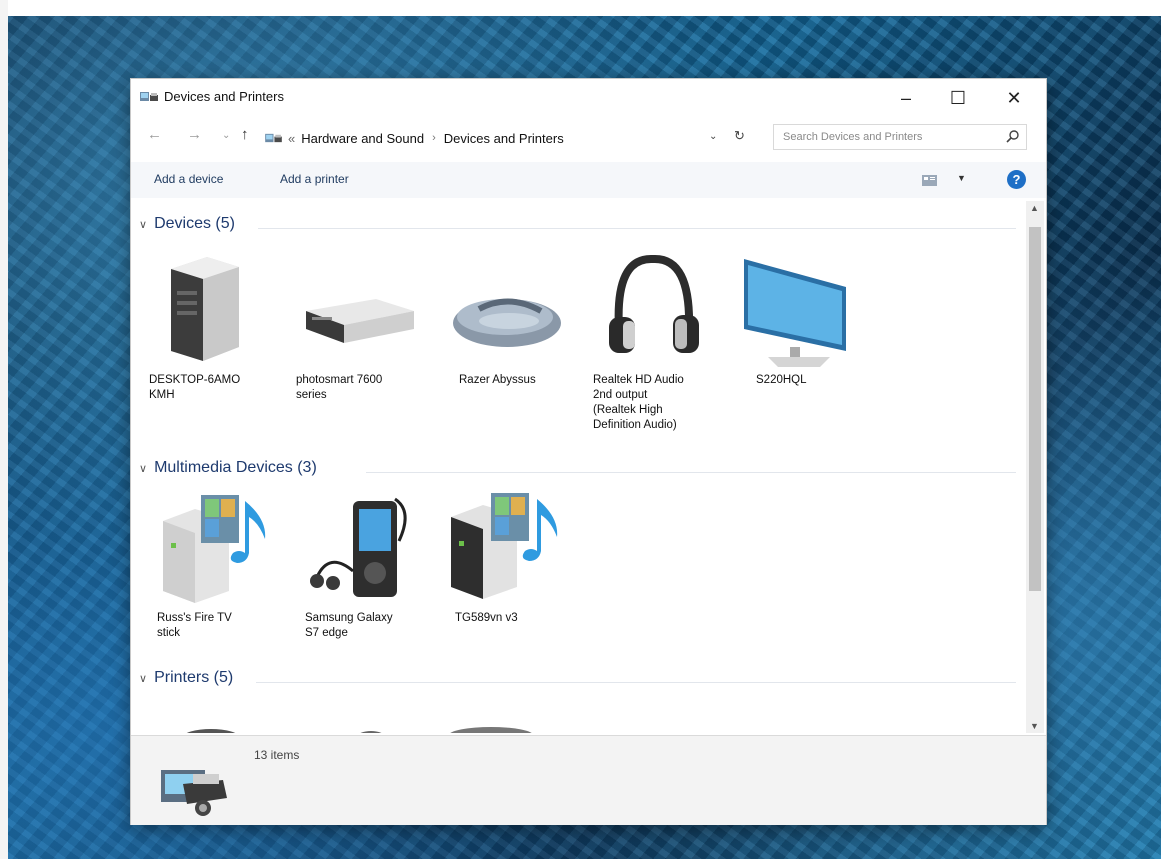 The width and height of the screenshot is (1161, 859). What do you see at coordinates (194, 134) in the screenshot?
I see `forward-arrow-icon: →` at bounding box center [194, 134].